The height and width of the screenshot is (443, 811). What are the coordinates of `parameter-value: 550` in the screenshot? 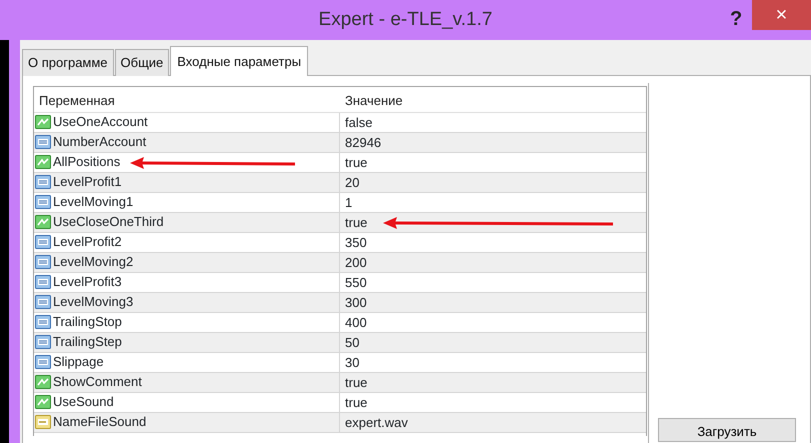 It's located at (355, 283).